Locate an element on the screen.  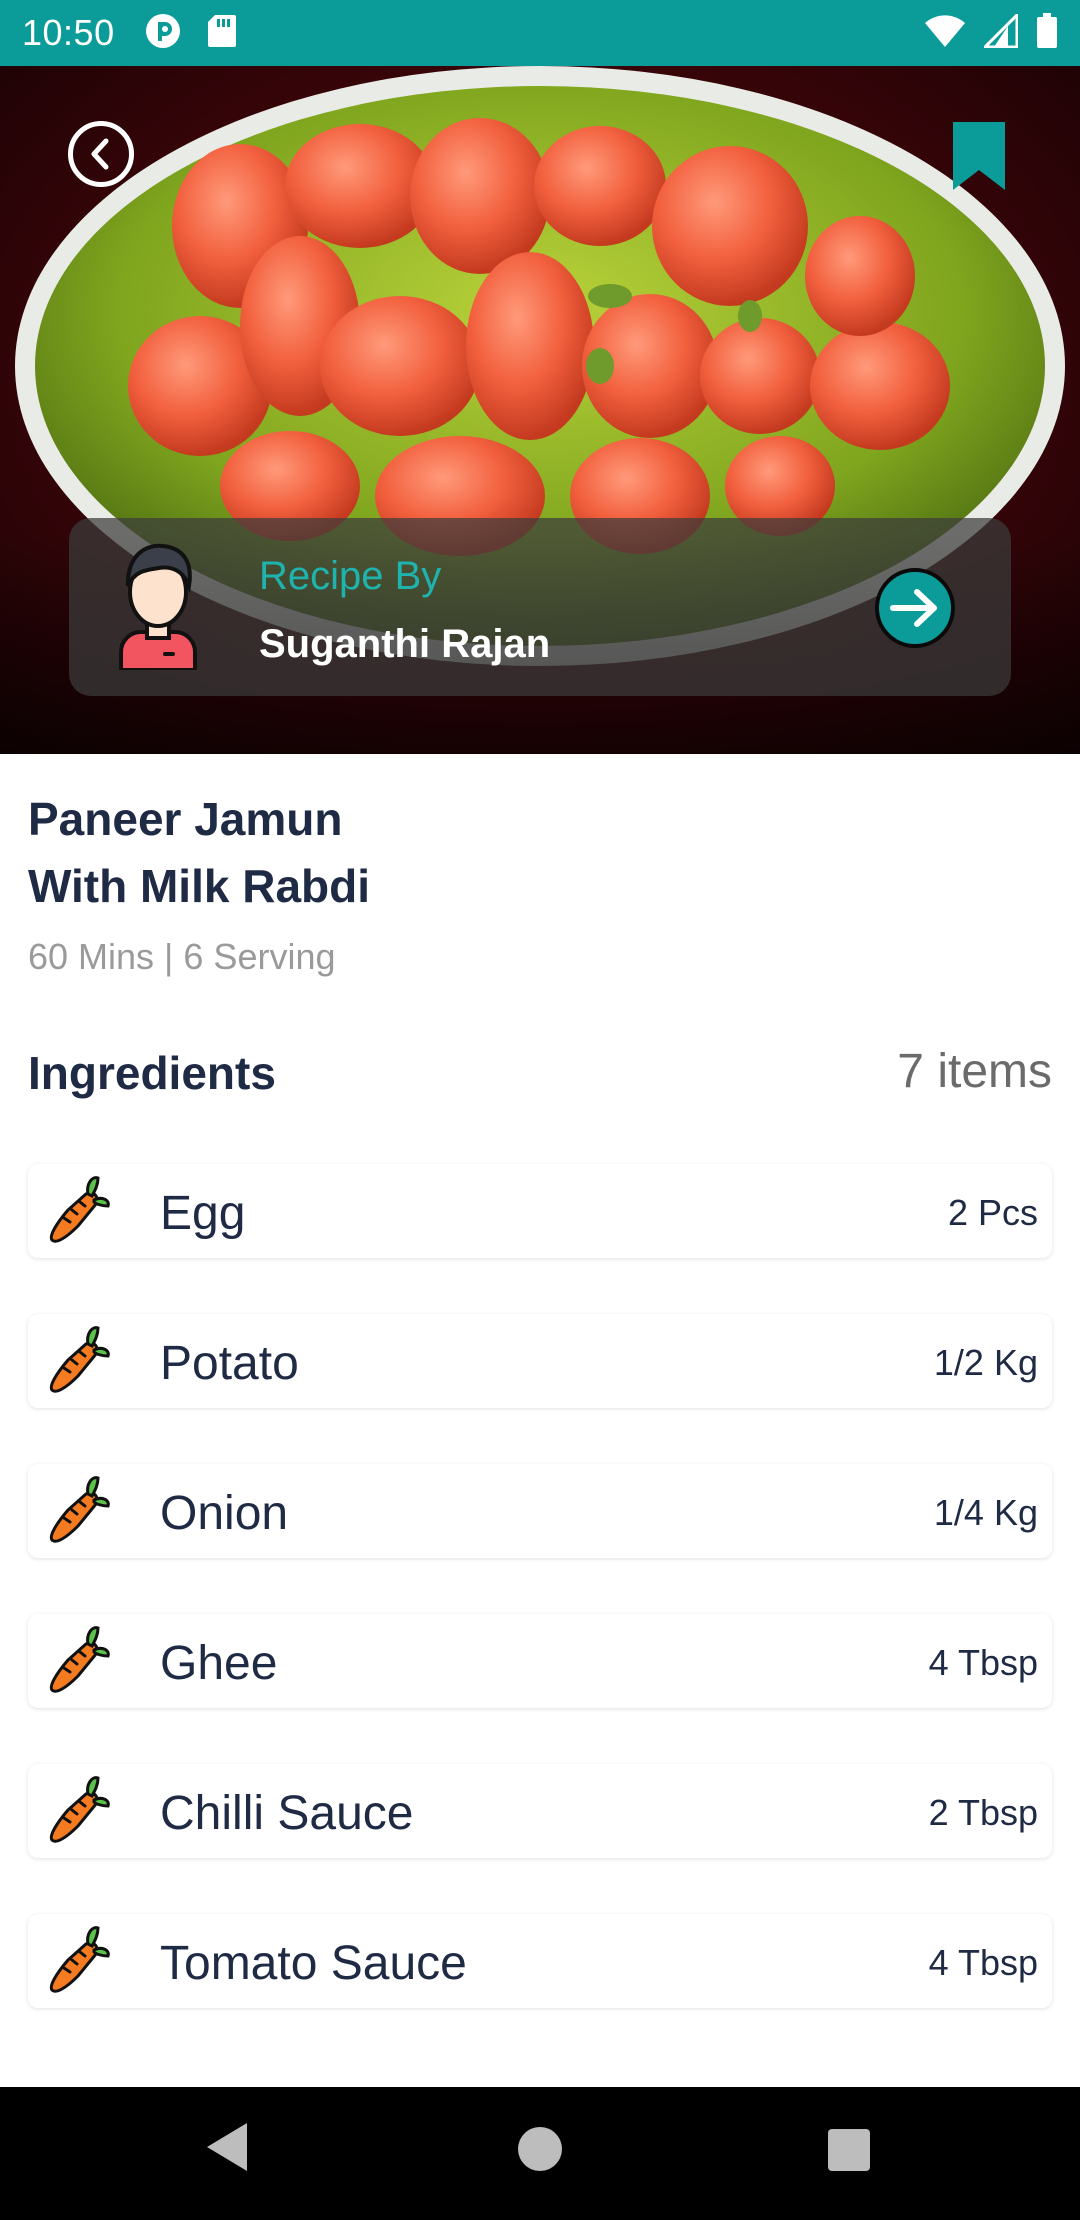
ingredients-heading: Ingredients is located at coordinates (152, 1073).